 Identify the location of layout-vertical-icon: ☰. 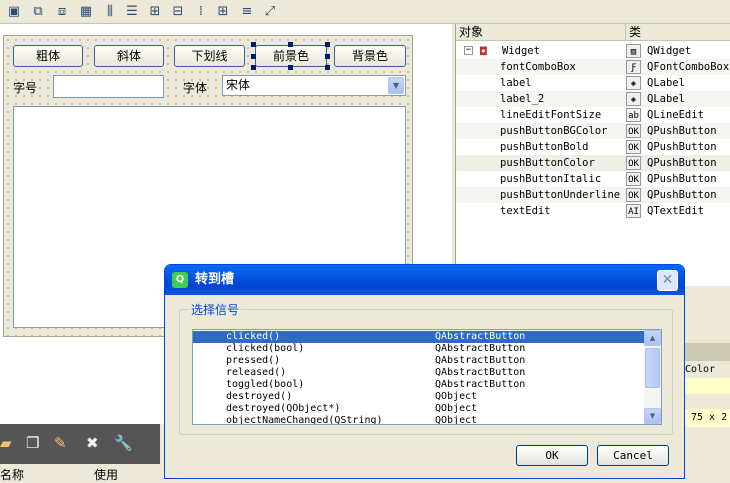
(132, 12).